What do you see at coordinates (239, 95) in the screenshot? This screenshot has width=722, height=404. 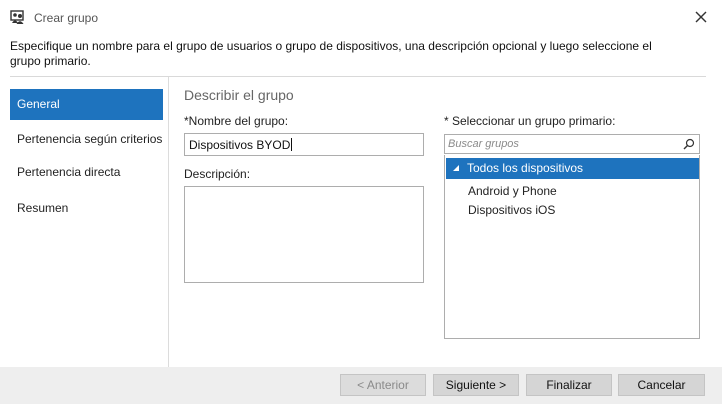 I see `section-title: Describir el grupo` at bounding box center [239, 95].